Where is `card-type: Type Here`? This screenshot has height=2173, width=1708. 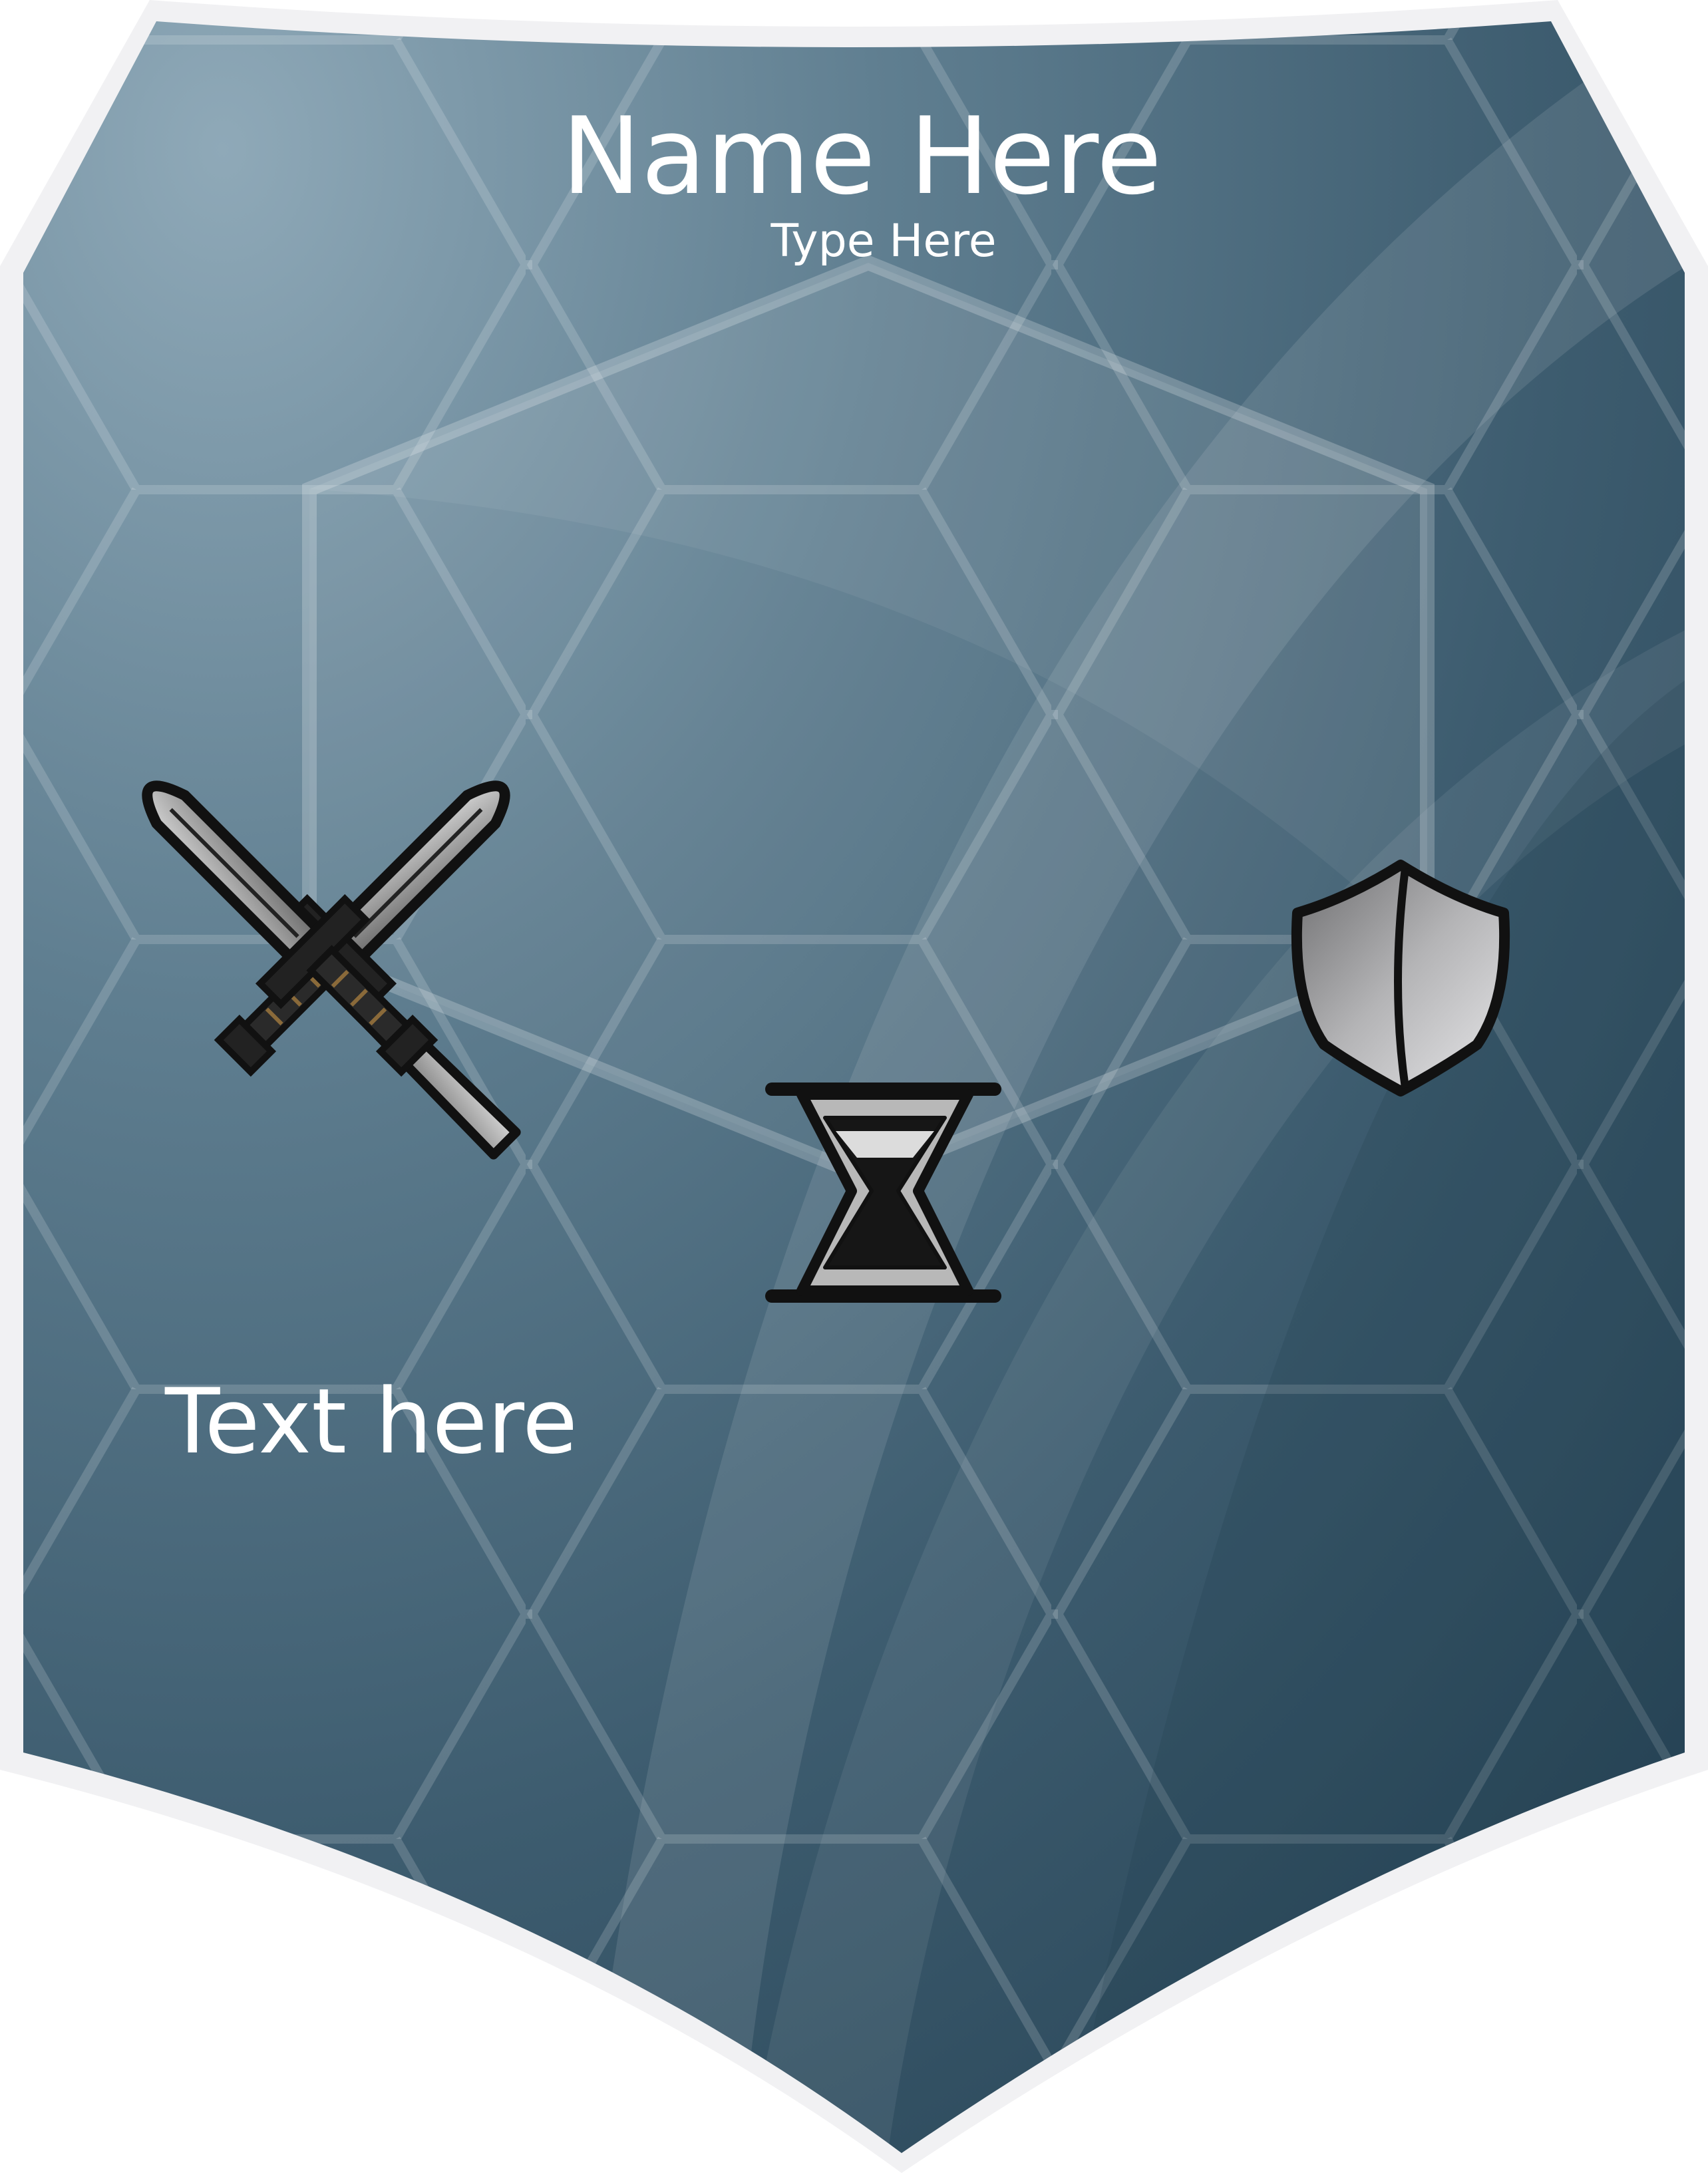
card-type: Type Here is located at coordinates (883, 241).